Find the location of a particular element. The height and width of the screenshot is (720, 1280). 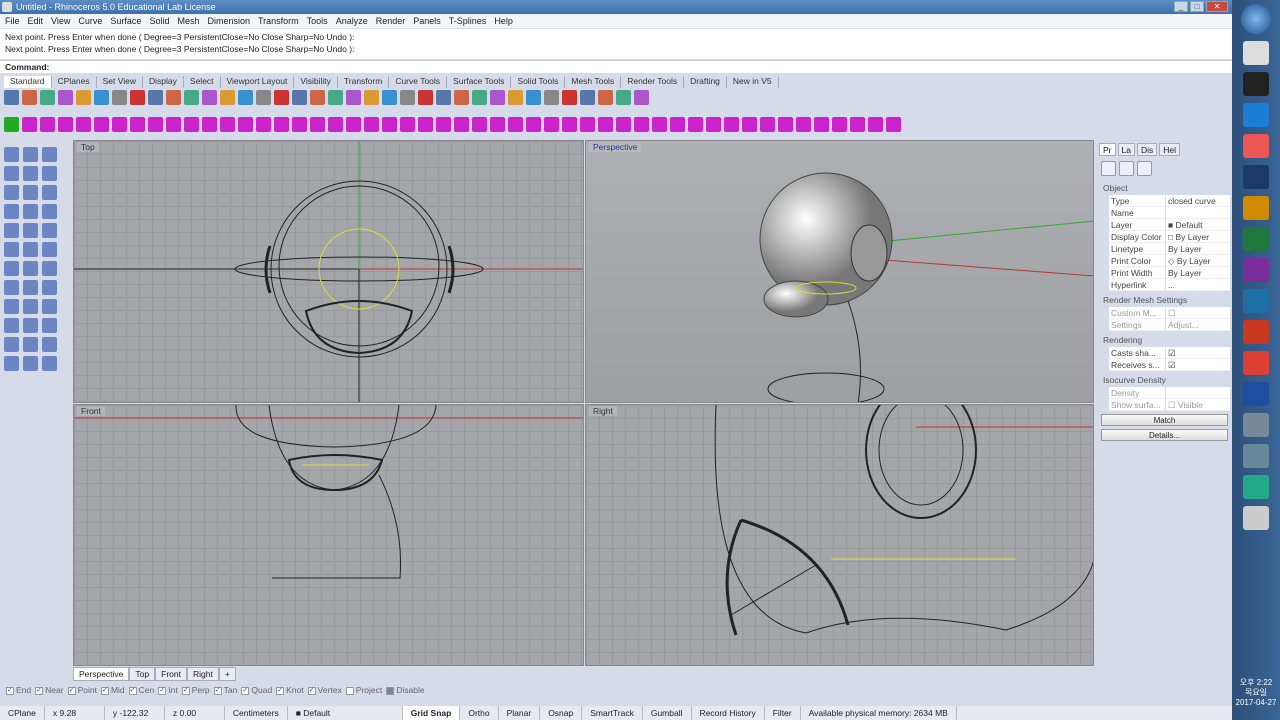

property-row: Layer ■ Default is located at coordinates (1169, 225).